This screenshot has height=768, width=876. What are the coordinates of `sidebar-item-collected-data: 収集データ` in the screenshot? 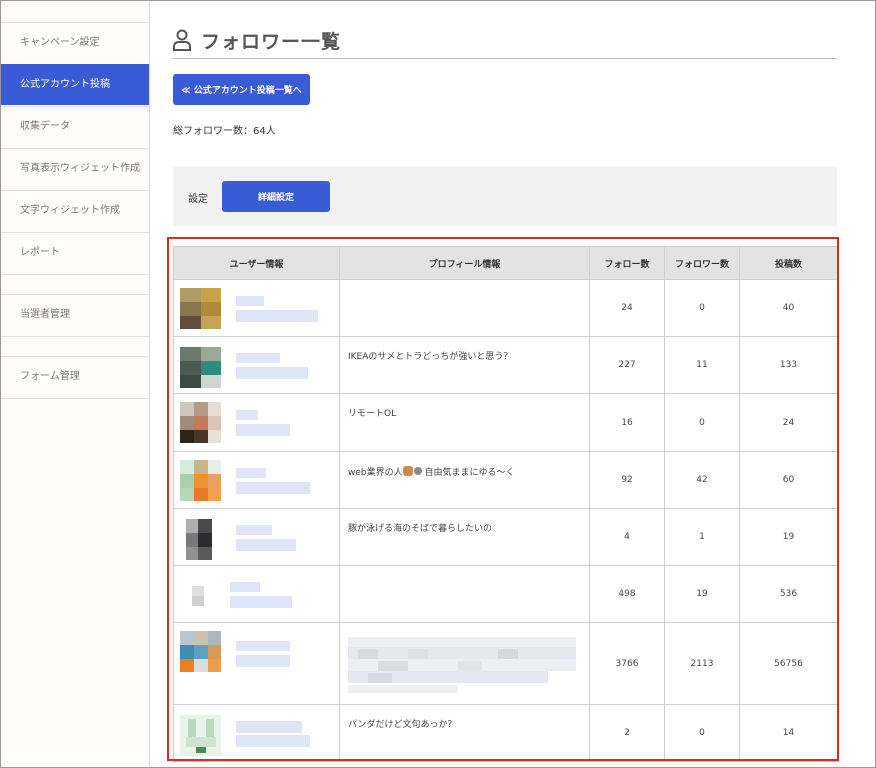 It's located at (75, 126).